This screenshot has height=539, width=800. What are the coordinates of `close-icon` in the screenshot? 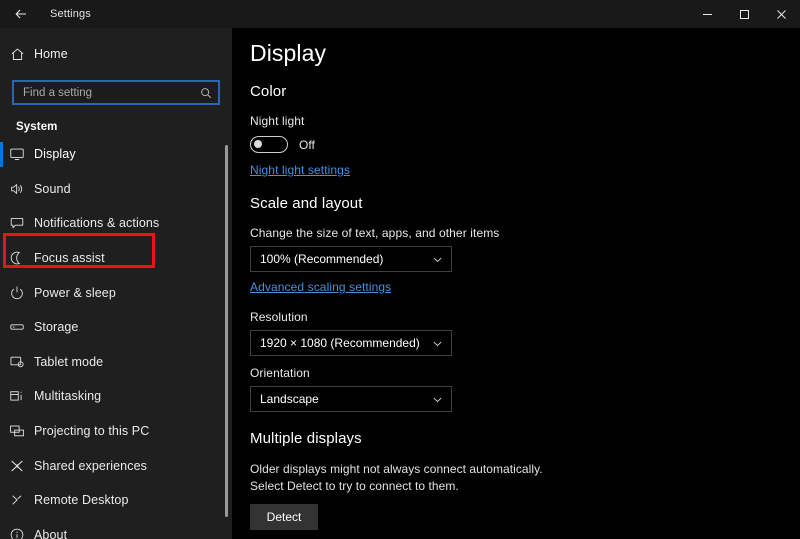 It's located at (781, 14).